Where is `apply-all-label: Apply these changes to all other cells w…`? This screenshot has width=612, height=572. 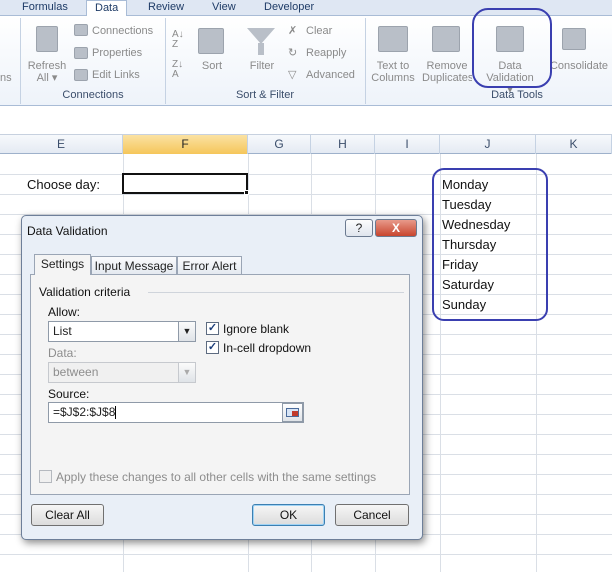
apply-all-label: Apply these changes to all other cells w… is located at coordinates (216, 477).